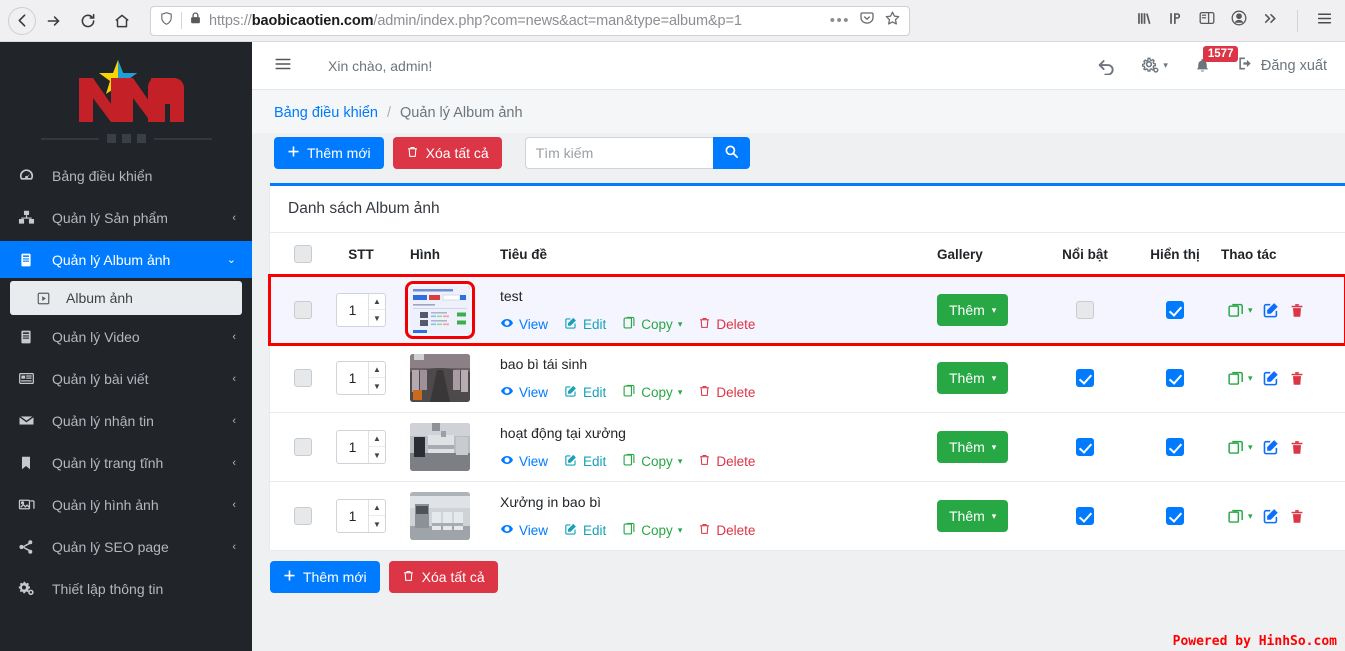  Describe the element at coordinates (867, 20) in the screenshot. I see `pocket-icon` at that location.